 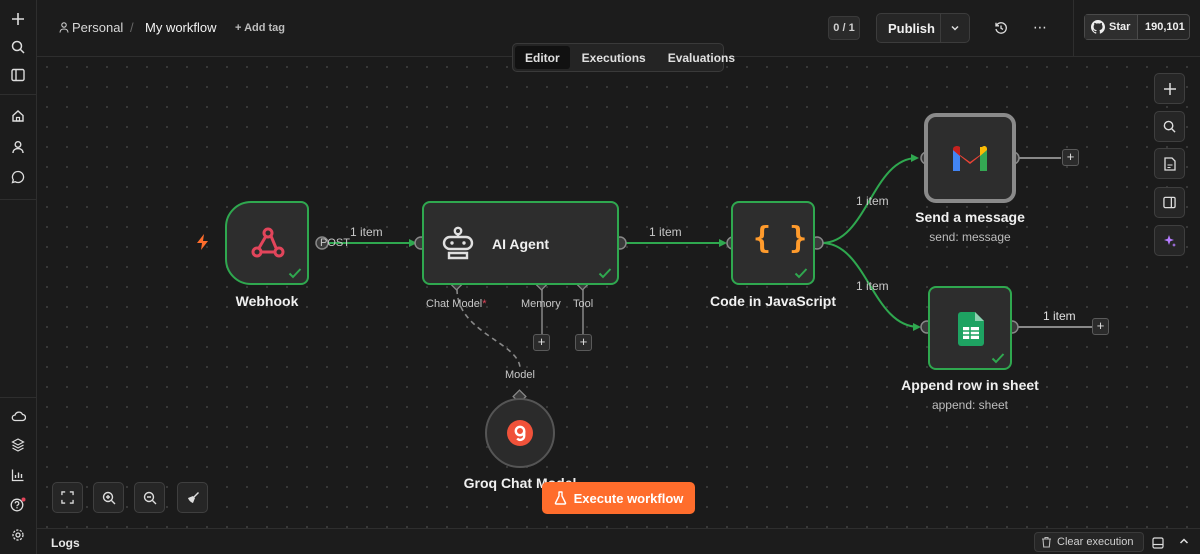 I want to click on gmail-title: Send a message, so click(x=970, y=217).